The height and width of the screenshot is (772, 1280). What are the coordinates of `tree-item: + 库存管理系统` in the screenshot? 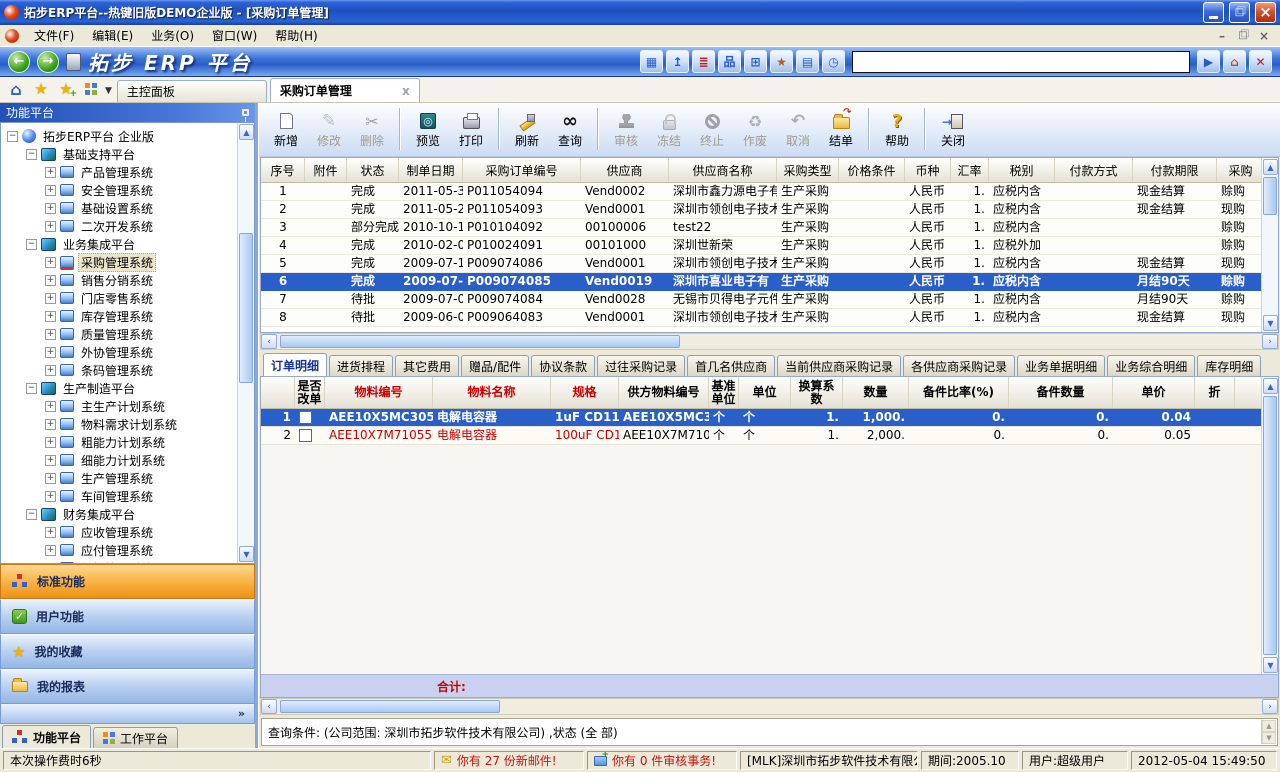 It's located at (127, 316).